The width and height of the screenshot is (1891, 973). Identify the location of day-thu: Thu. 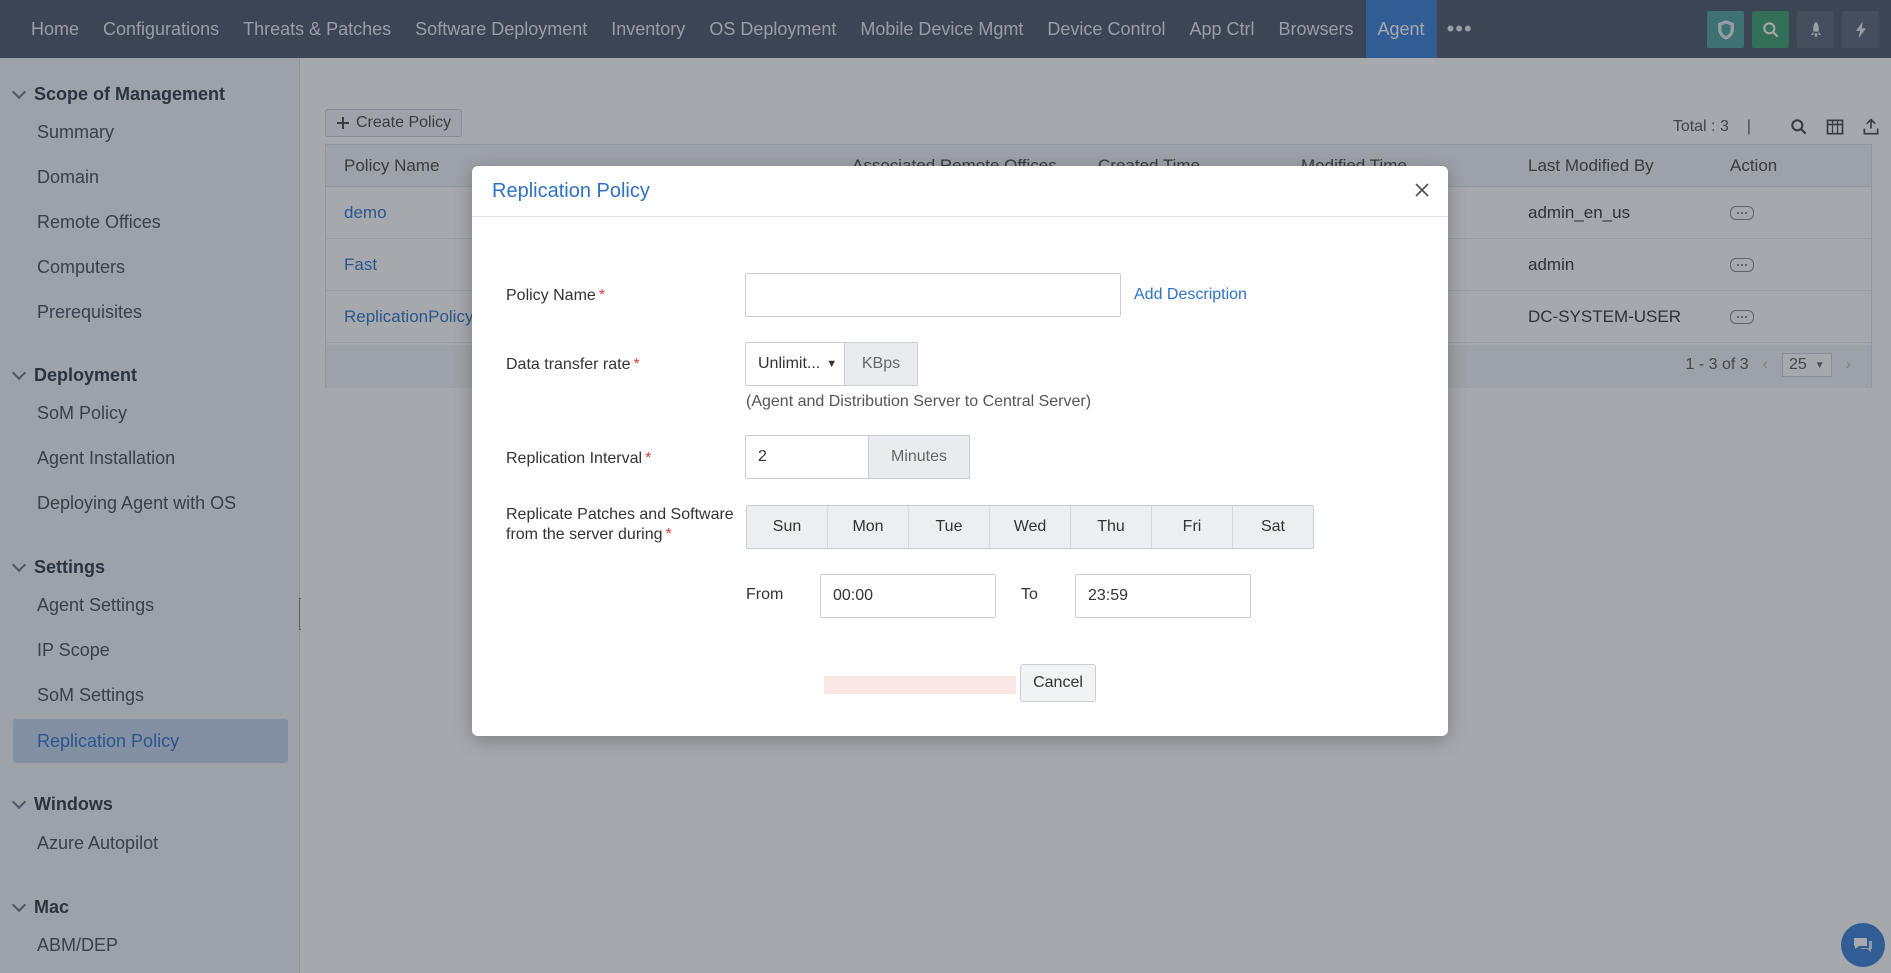
(1111, 527).